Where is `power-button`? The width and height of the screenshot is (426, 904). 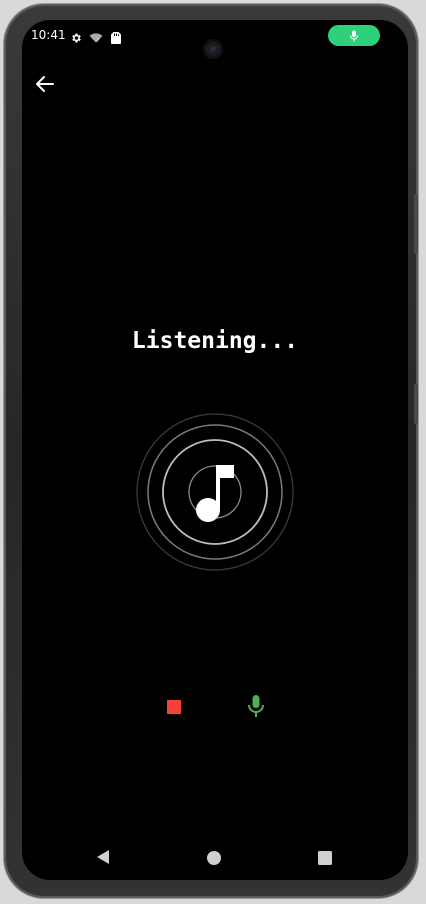 power-button is located at coordinates (416, 404).